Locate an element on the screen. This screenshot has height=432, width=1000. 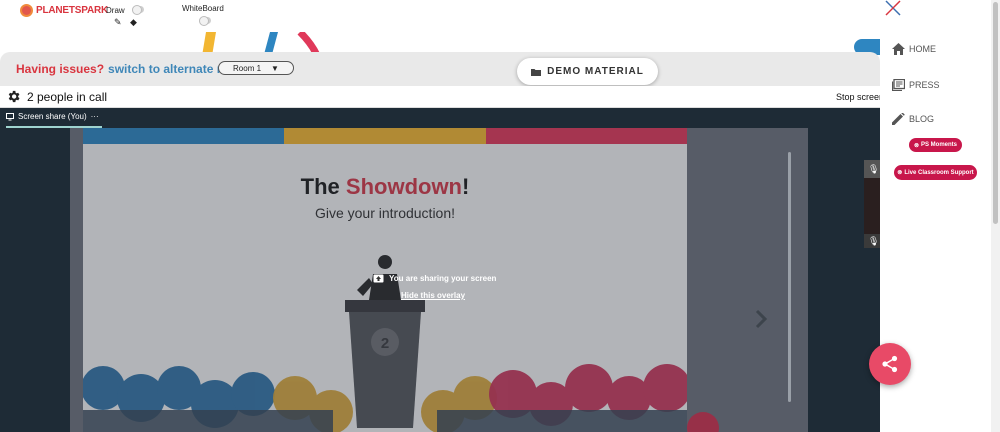
sidebar-item-label: BLOG is located at coordinates (922, 119).